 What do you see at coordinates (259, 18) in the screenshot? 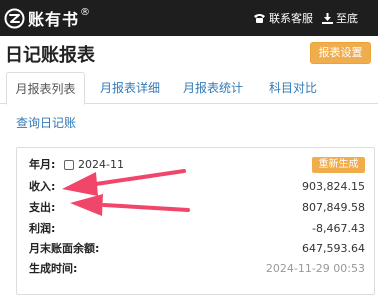
I see `phone-icon` at bounding box center [259, 18].